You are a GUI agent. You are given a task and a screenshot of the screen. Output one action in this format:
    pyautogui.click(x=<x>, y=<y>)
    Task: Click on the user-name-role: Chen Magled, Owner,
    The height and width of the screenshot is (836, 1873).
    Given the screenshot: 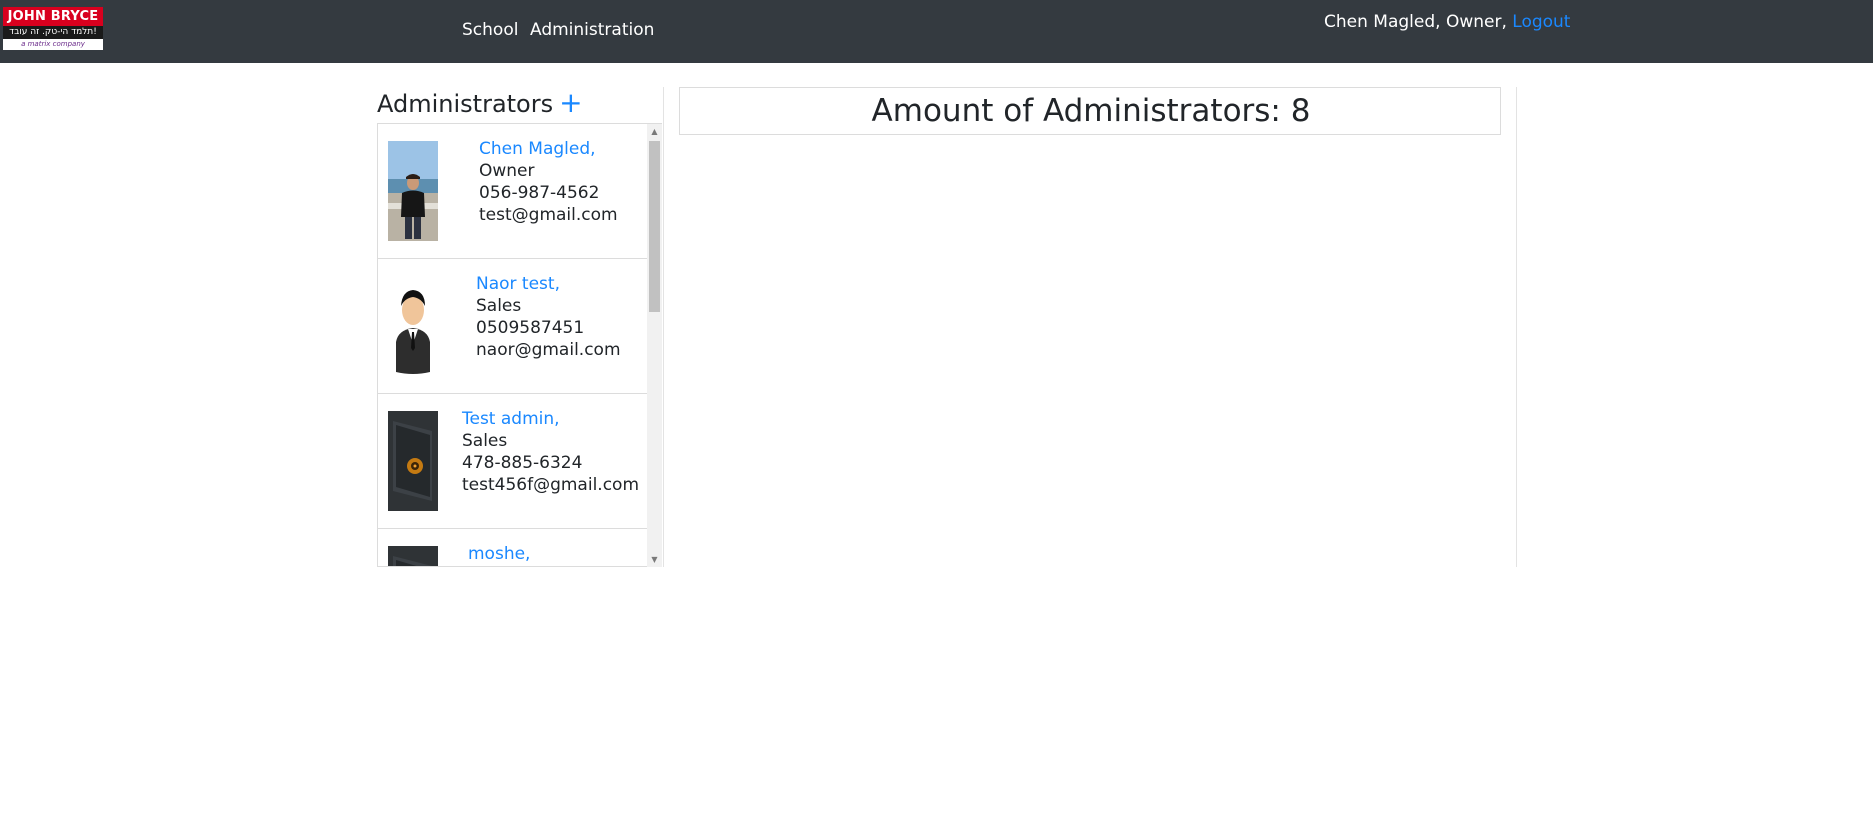 What is the action you would take?
    pyautogui.click(x=1418, y=22)
    